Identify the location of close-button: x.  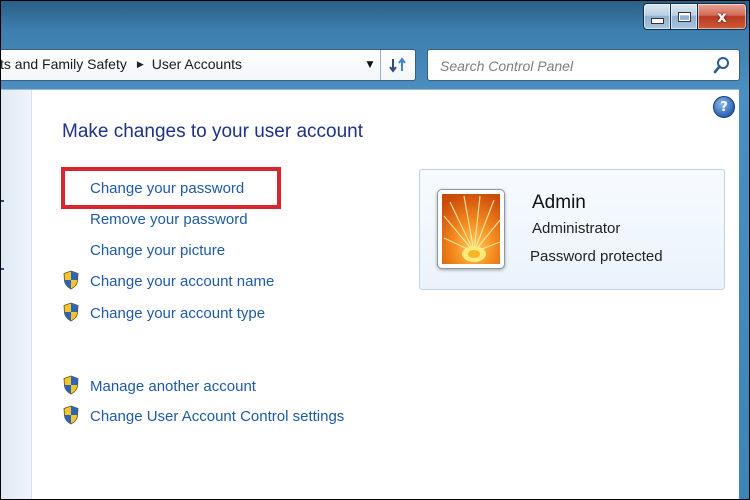
(722, 16).